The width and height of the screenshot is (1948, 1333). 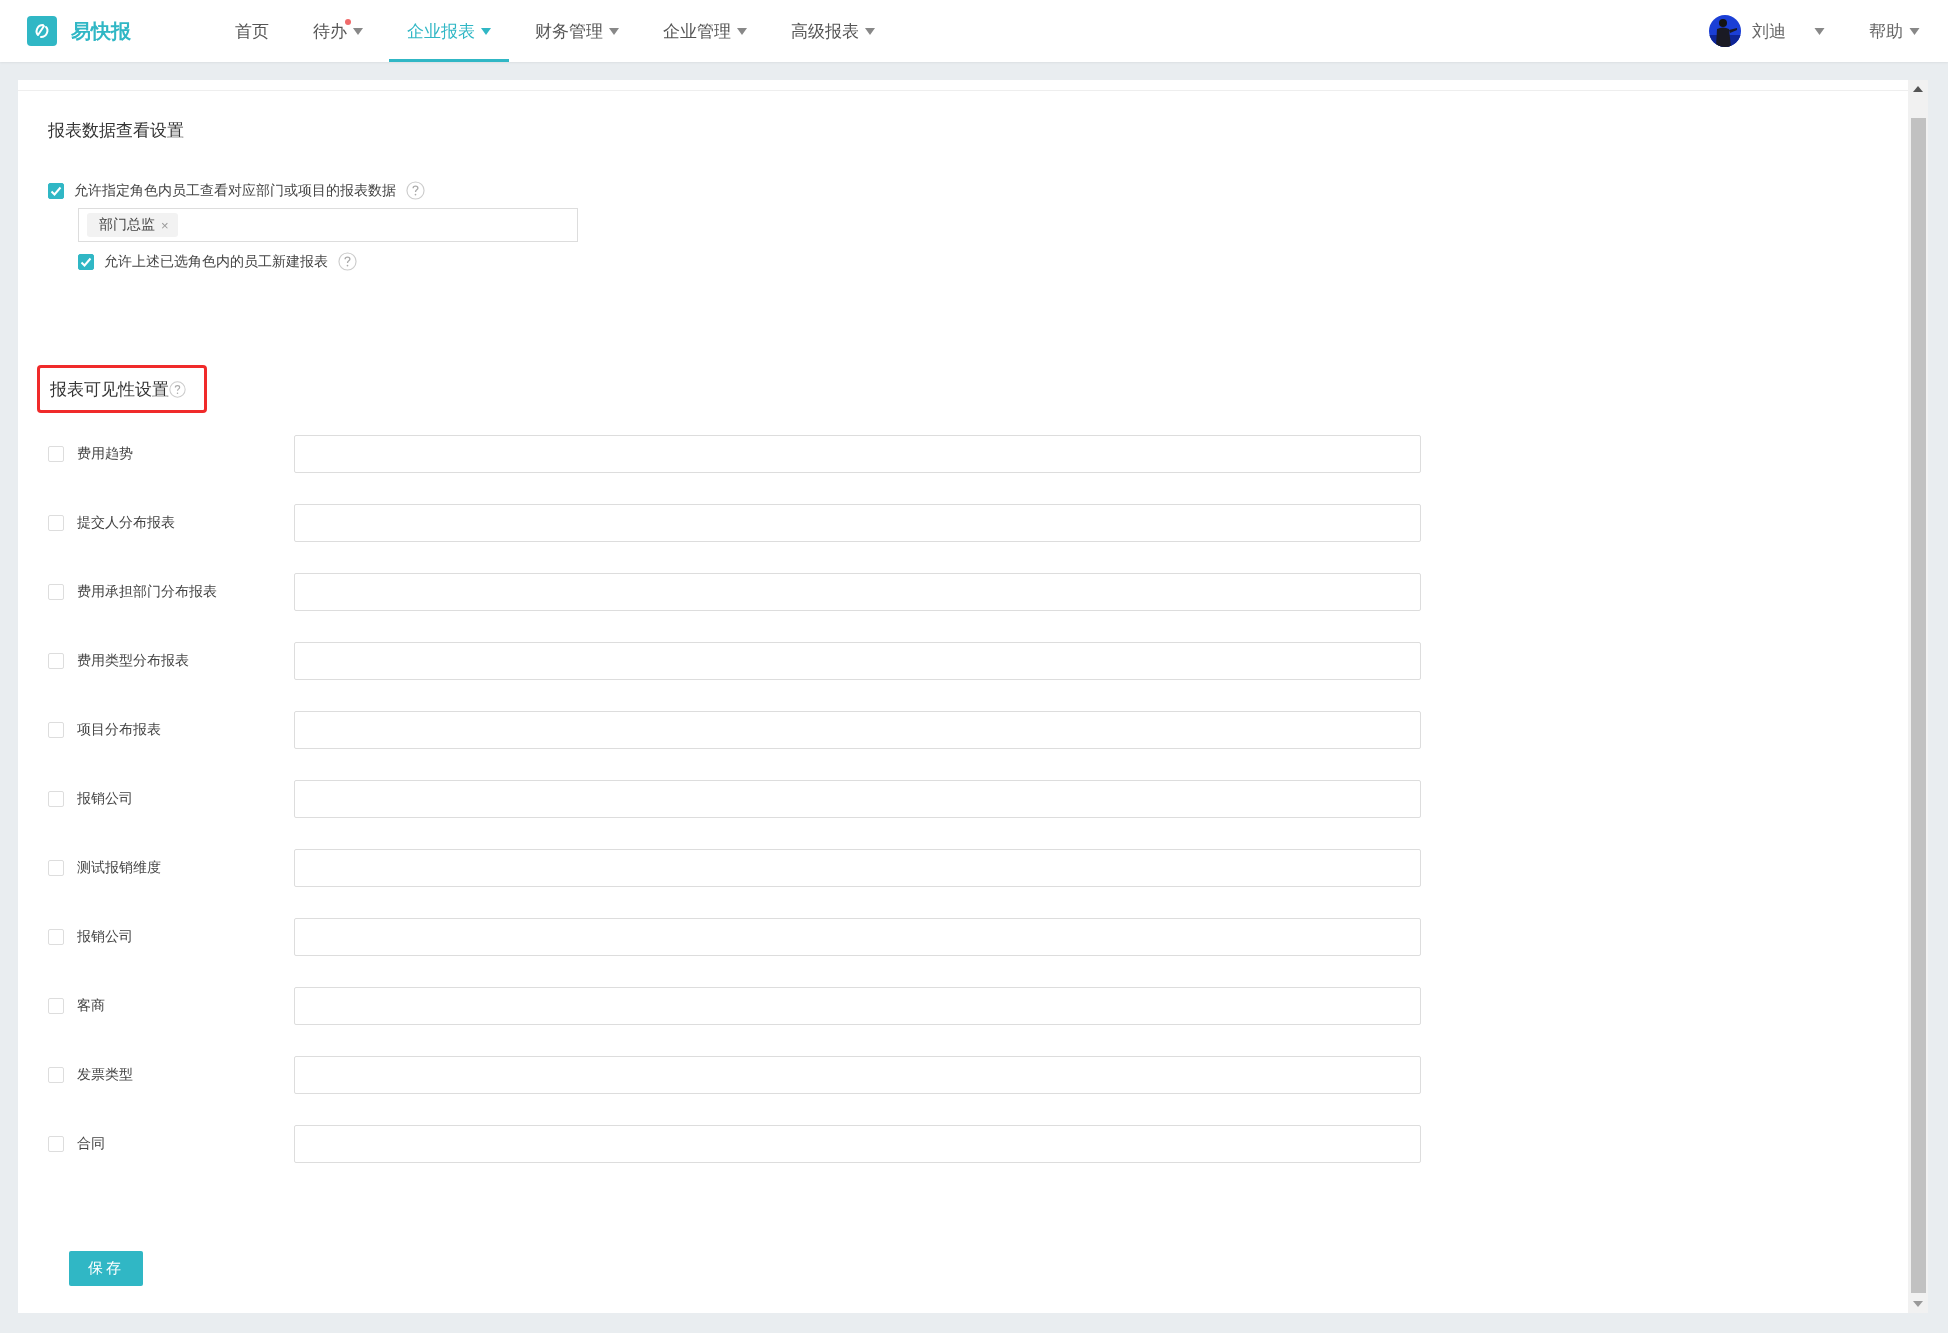 What do you see at coordinates (105, 453) in the screenshot?
I see `report-label: 费用趋势` at bounding box center [105, 453].